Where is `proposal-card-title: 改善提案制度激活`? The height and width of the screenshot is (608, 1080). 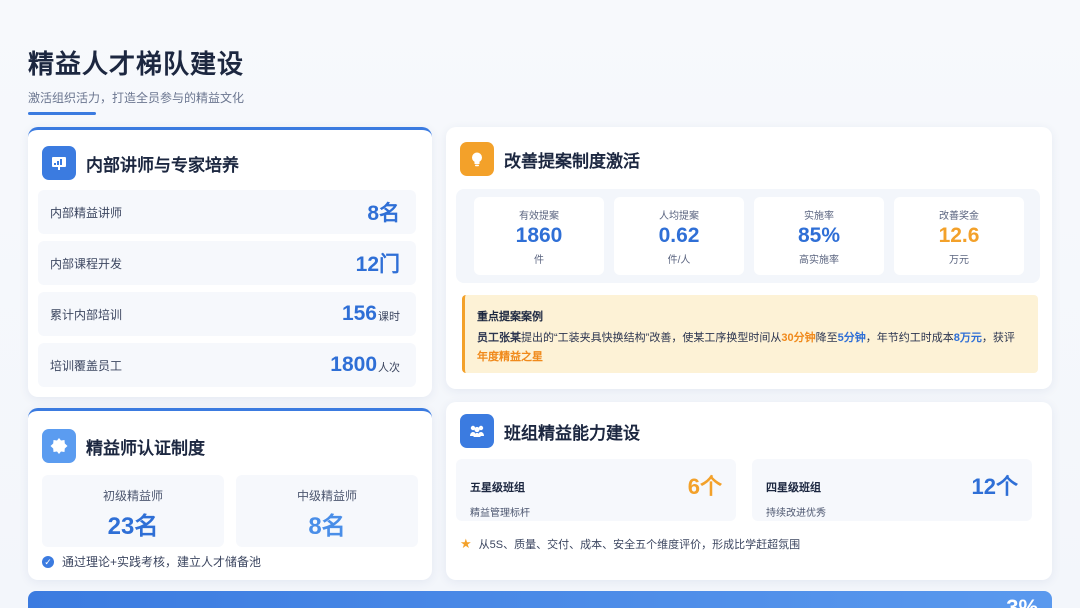
proposal-card-title: 改善提案制度激活 is located at coordinates (572, 161).